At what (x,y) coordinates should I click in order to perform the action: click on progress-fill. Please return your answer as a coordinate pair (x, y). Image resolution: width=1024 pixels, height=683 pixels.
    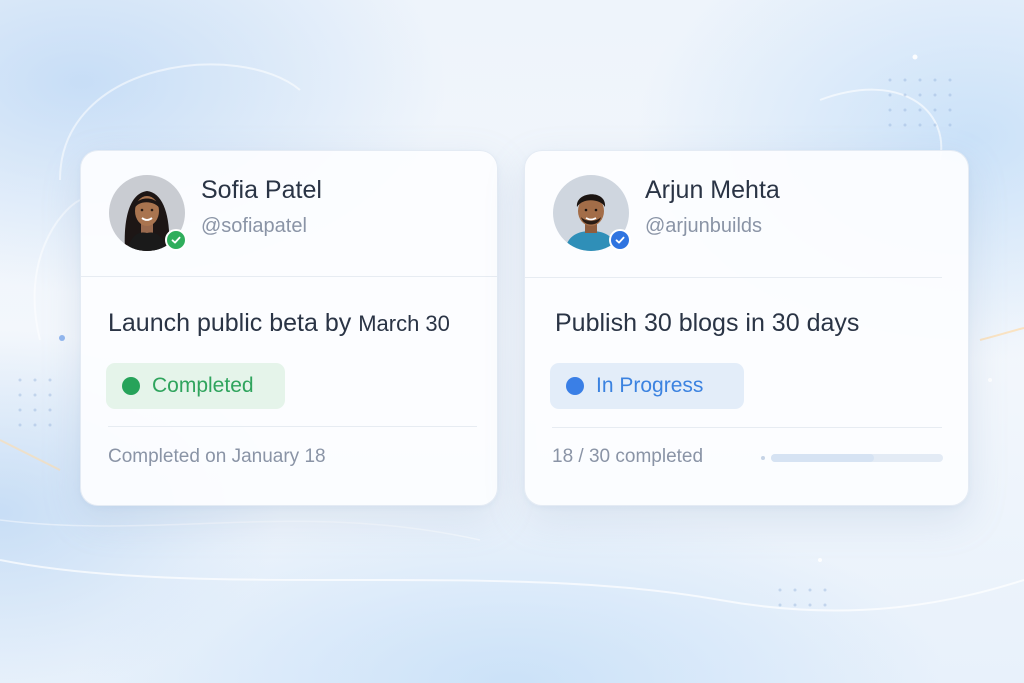
    Looking at the image, I should click on (823, 458).